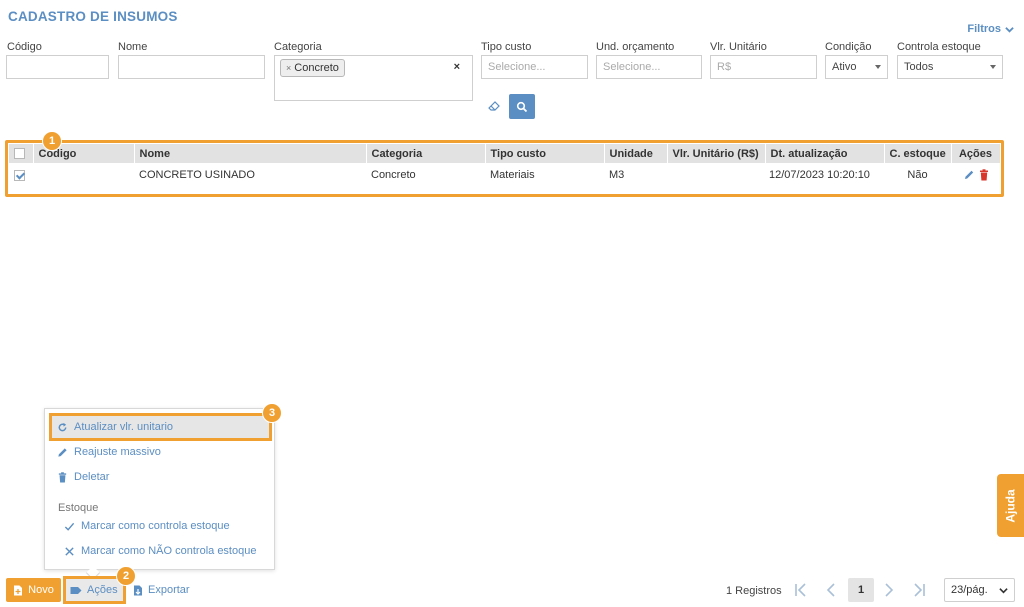 The width and height of the screenshot is (1024, 607). What do you see at coordinates (825, 153) in the screenshot?
I see `col-dt-atualizacao: Dt. atualização` at bounding box center [825, 153].